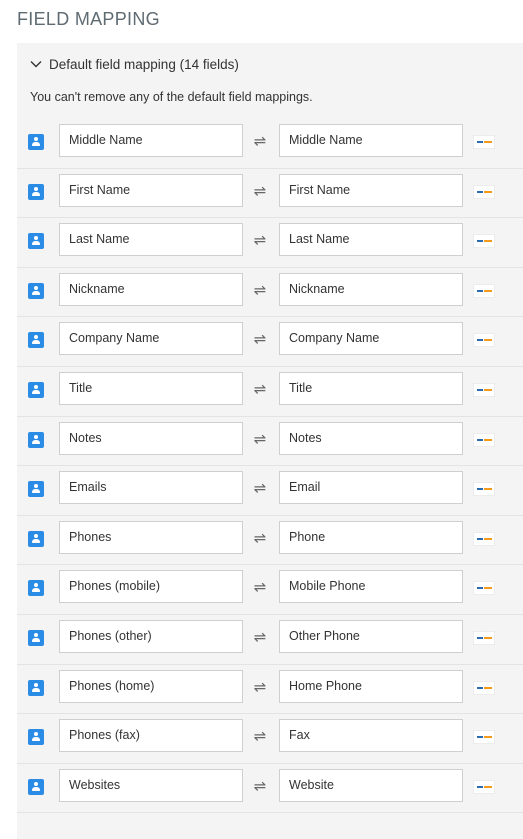  Describe the element at coordinates (371, 488) in the screenshot. I see `target-field: Email` at that location.